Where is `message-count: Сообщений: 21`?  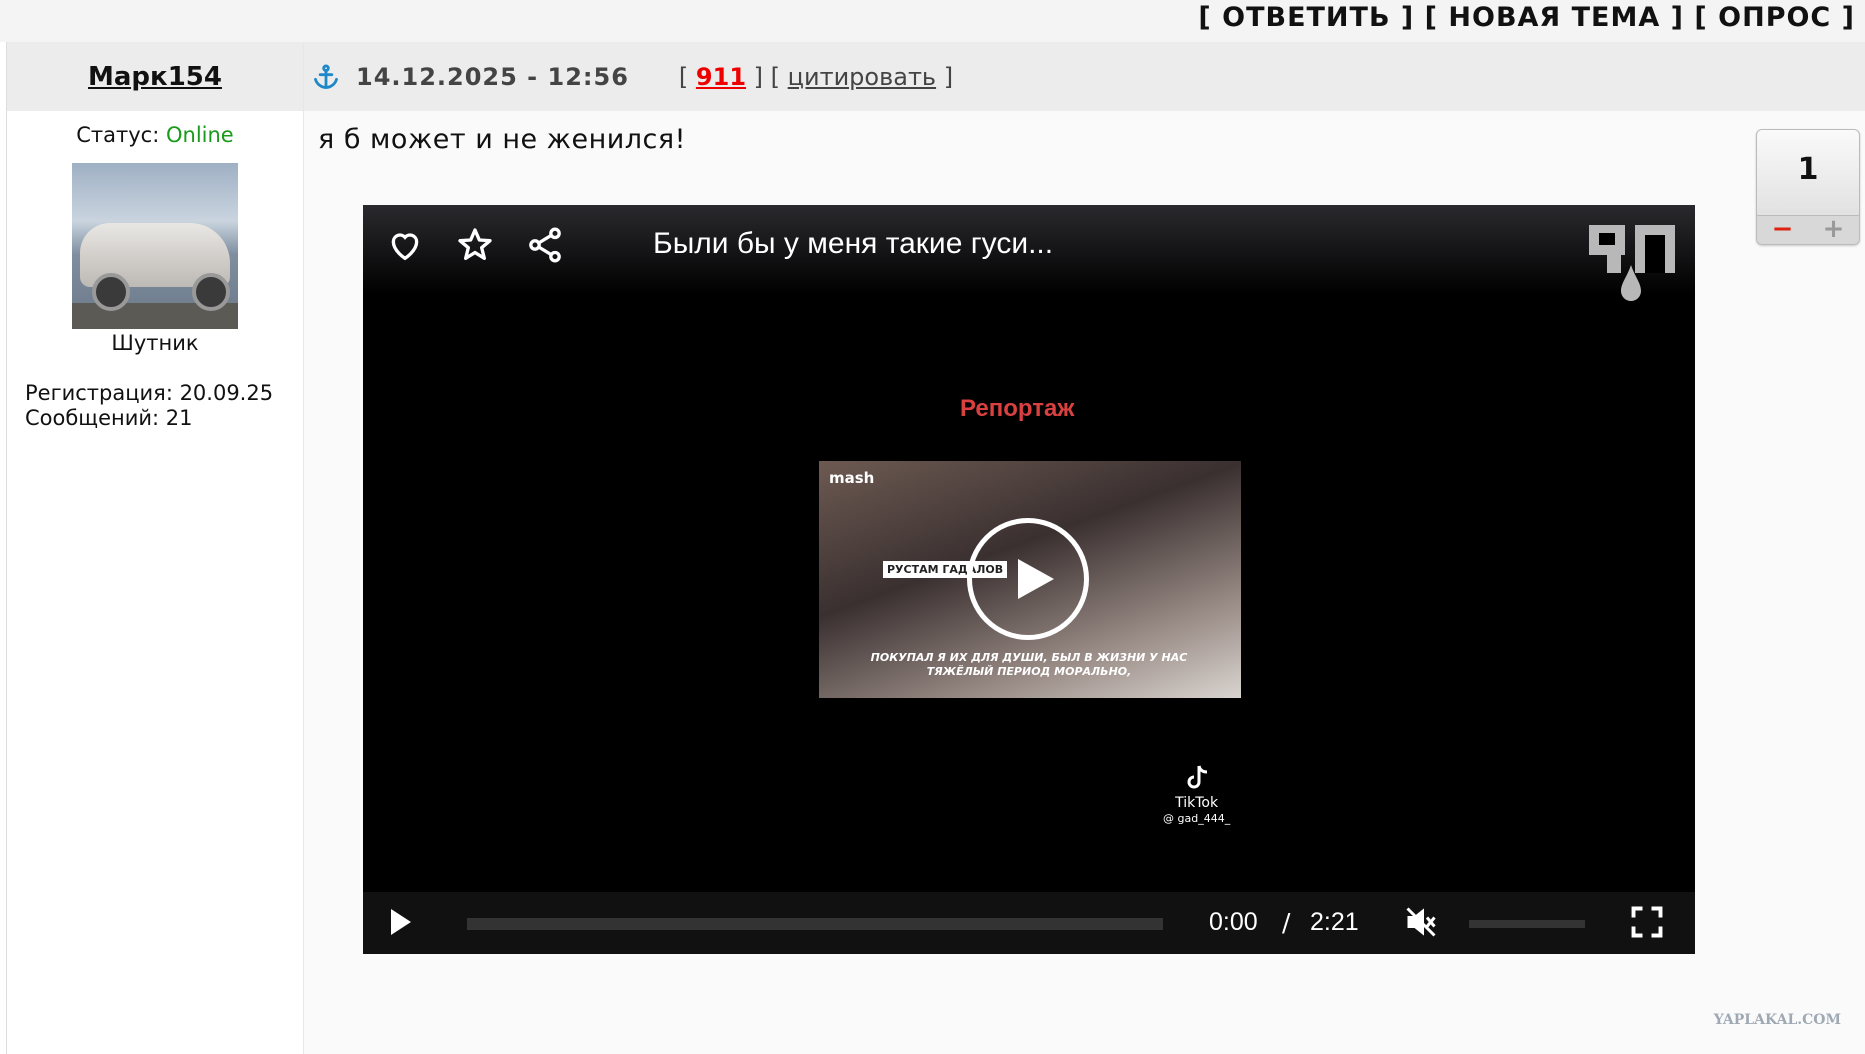
message-count: Сообщений: 21 is located at coordinates (109, 418).